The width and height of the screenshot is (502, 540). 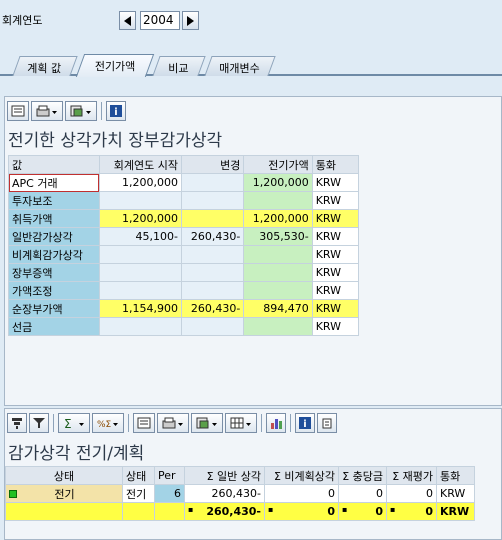 I want to click on subtotal-menu-button: %Σ, so click(x=108, y=423).